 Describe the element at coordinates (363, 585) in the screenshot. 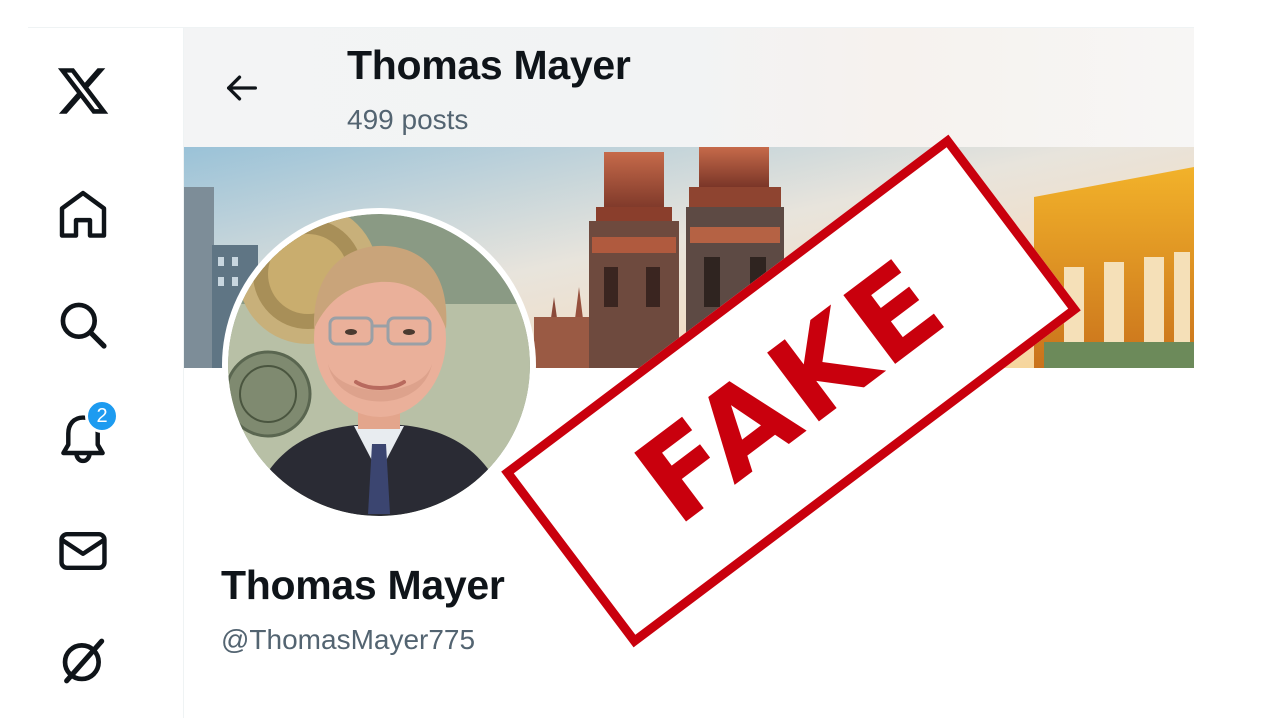

I see `display-name: Thomas Mayer` at that location.